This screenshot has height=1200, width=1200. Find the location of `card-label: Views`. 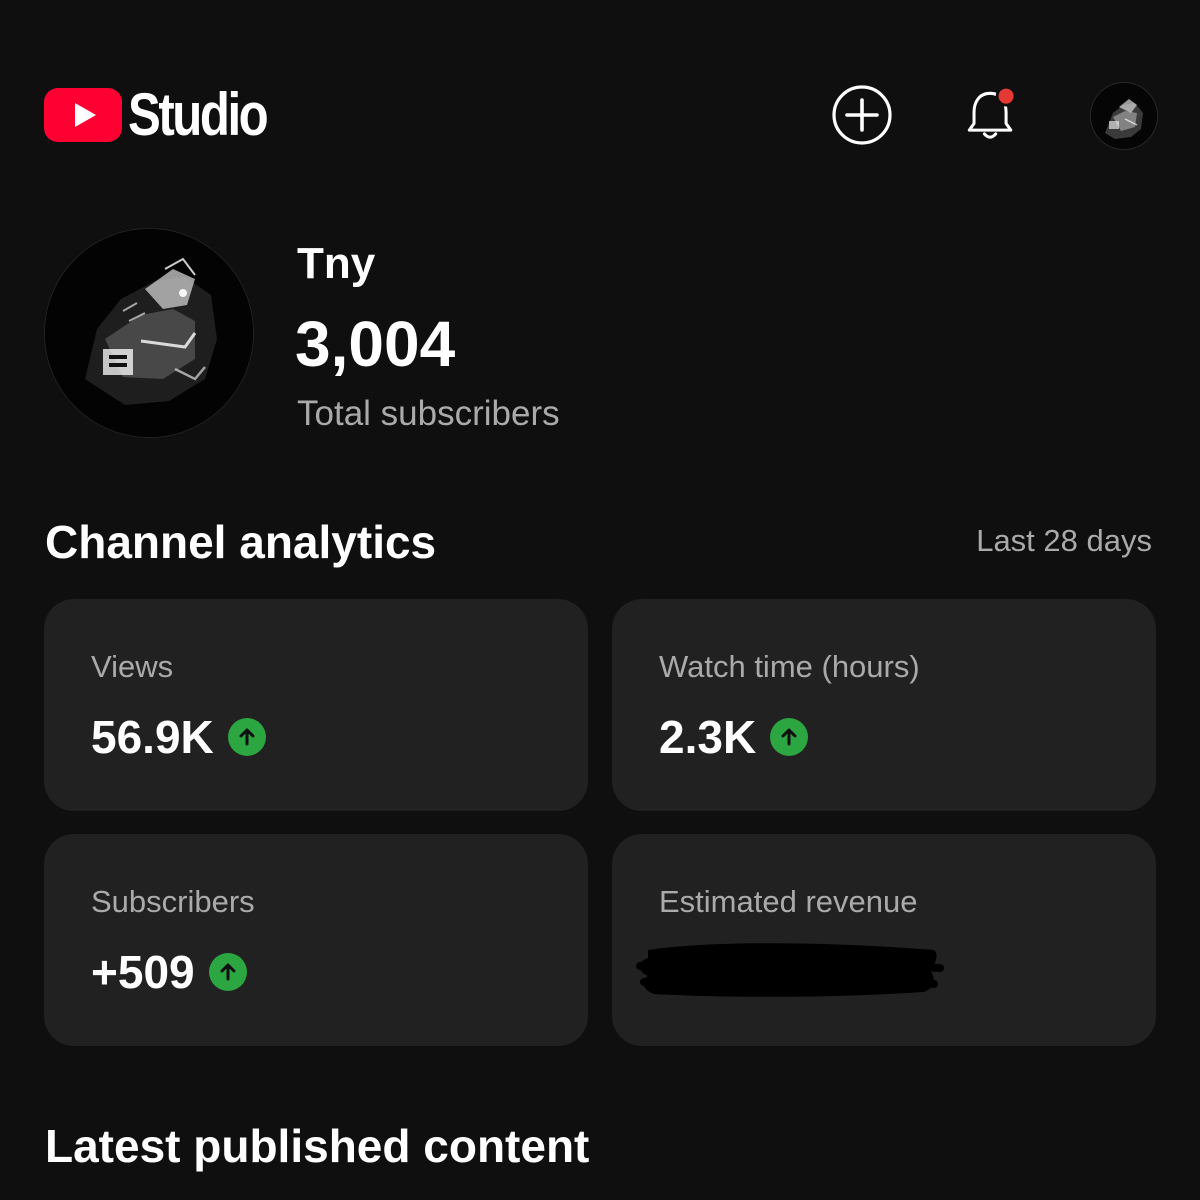

card-label: Views is located at coordinates (132, 666).